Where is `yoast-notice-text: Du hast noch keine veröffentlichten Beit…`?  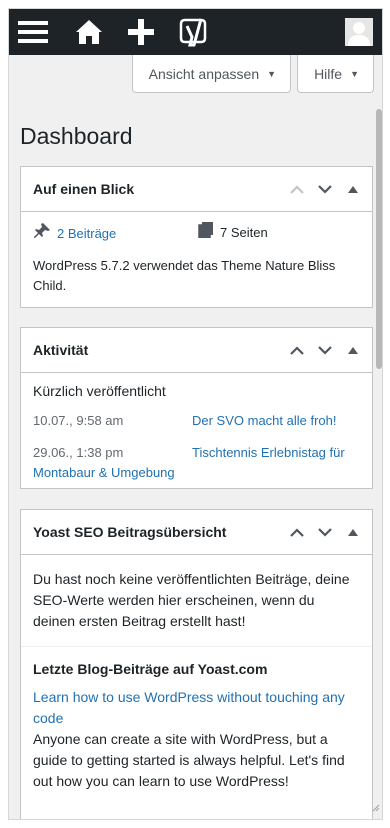
yoast-notice-text: Du hast noch keine veröffentlichten Beit… is located at coordinates (196, 601).